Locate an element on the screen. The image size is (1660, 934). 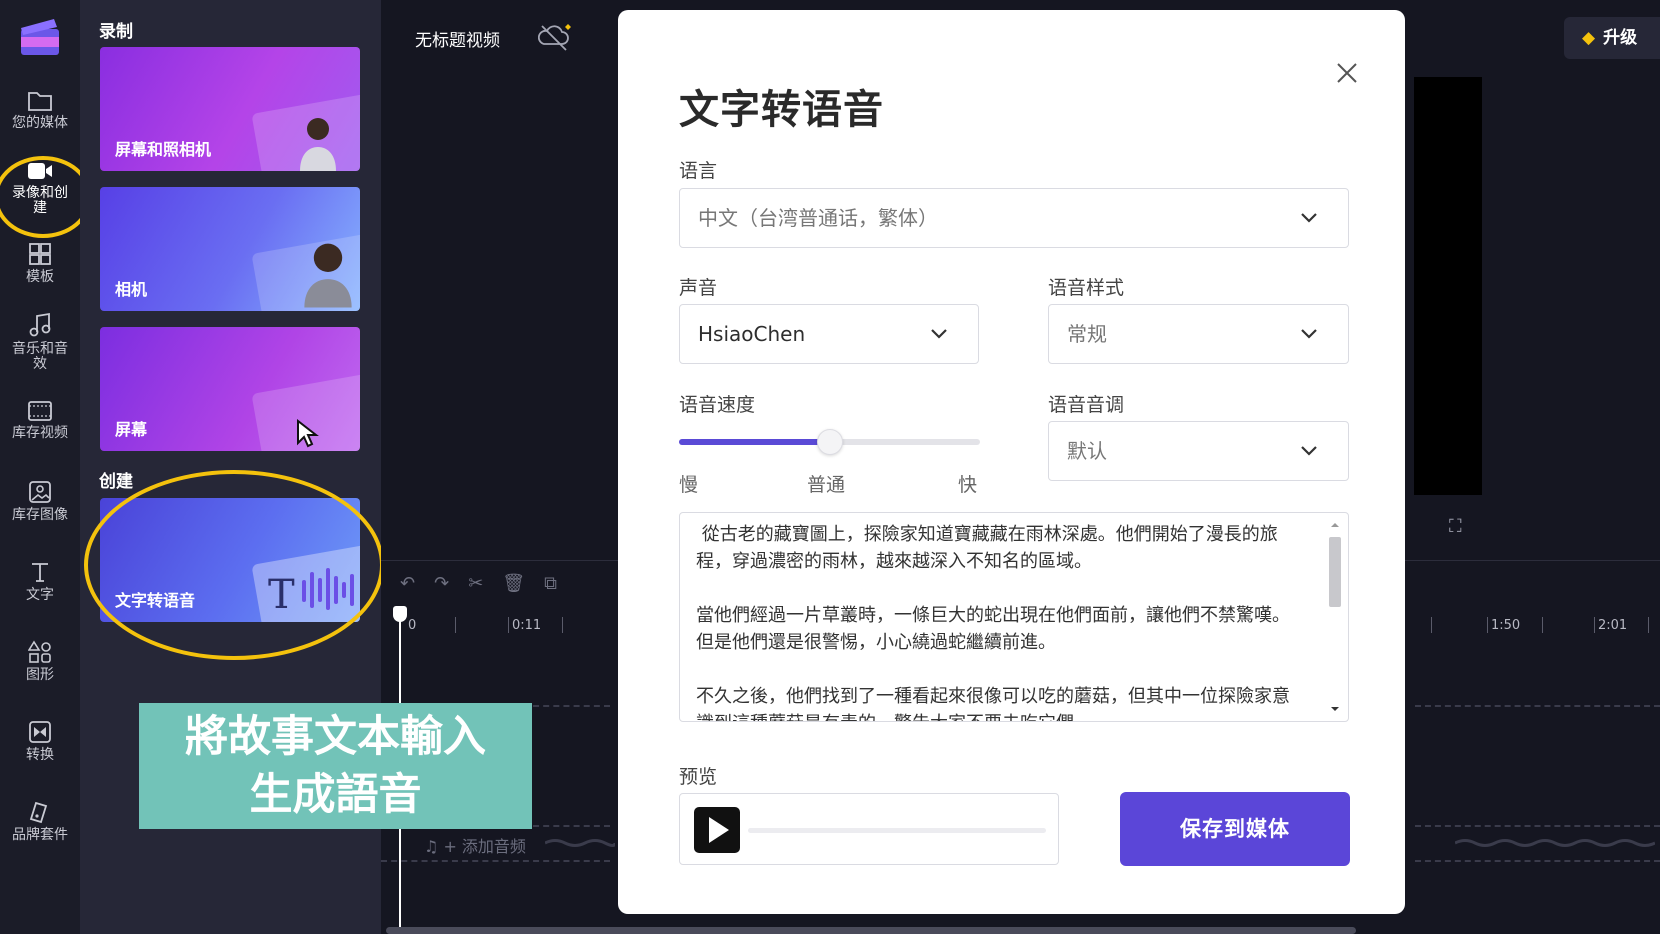
rail-item-text: 文字 is located at coordinates (40, 581).